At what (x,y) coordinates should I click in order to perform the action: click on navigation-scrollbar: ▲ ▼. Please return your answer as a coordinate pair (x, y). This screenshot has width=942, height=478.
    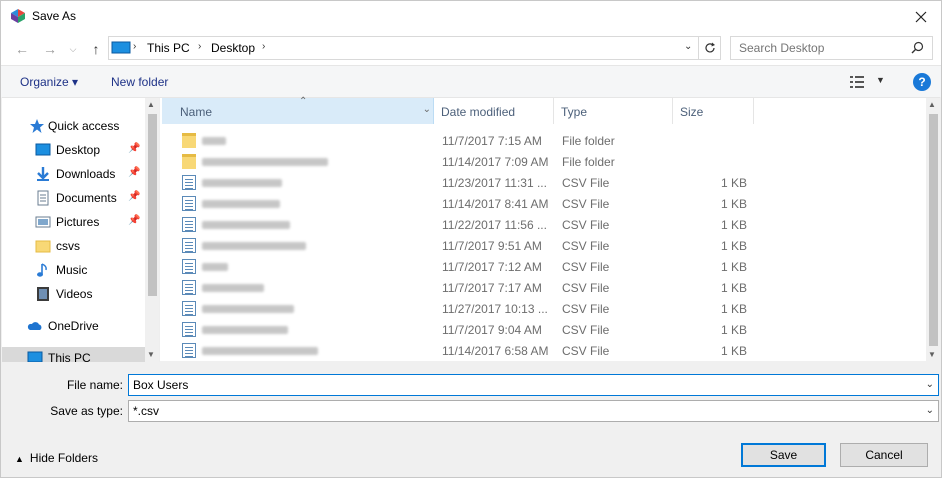
    Looking at the image, I should click on (152, 230).